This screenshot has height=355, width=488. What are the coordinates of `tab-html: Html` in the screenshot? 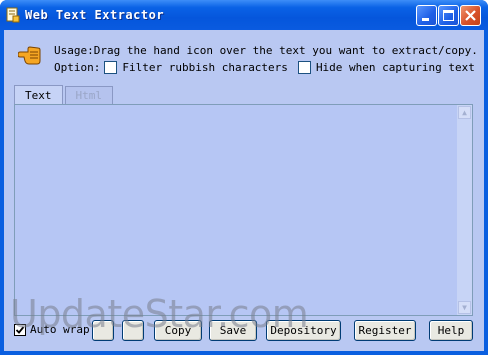 It's located at (88, 95).